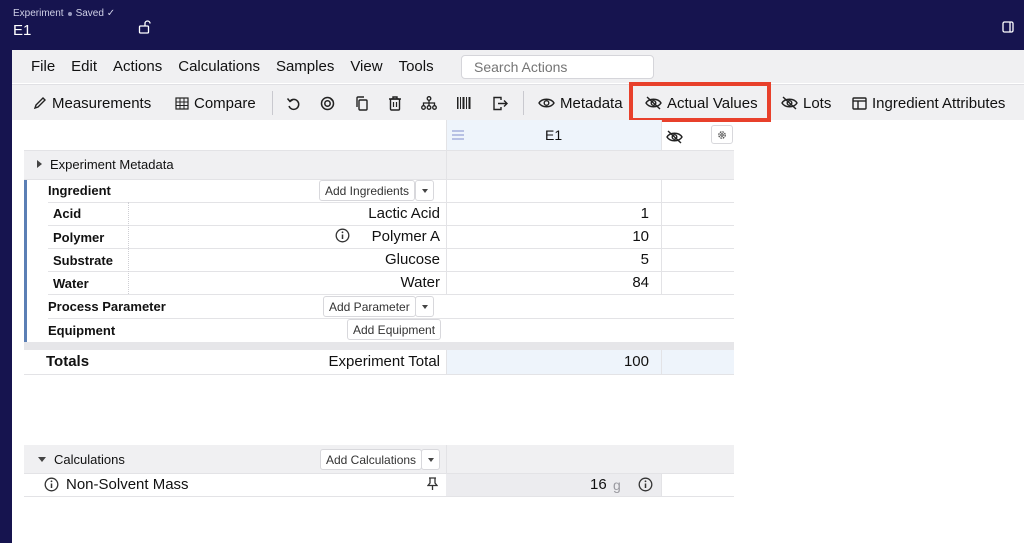  What do you see at coordinates (645, 213) in the screenshot?
I see `ingredient-value: 1` at bounding box center [645, 213].